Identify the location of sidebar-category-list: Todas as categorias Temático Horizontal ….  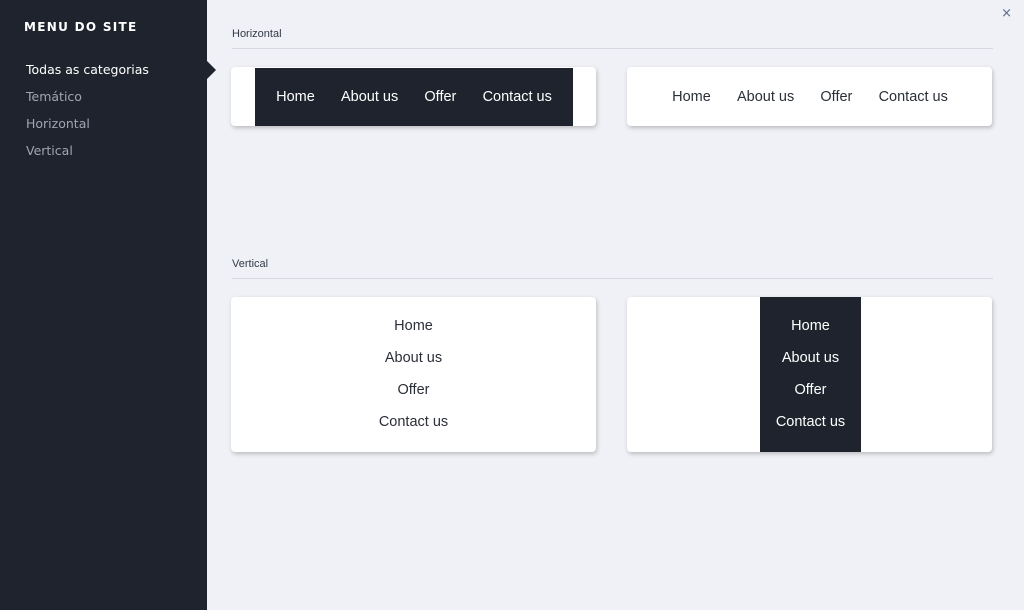
(87, 115).